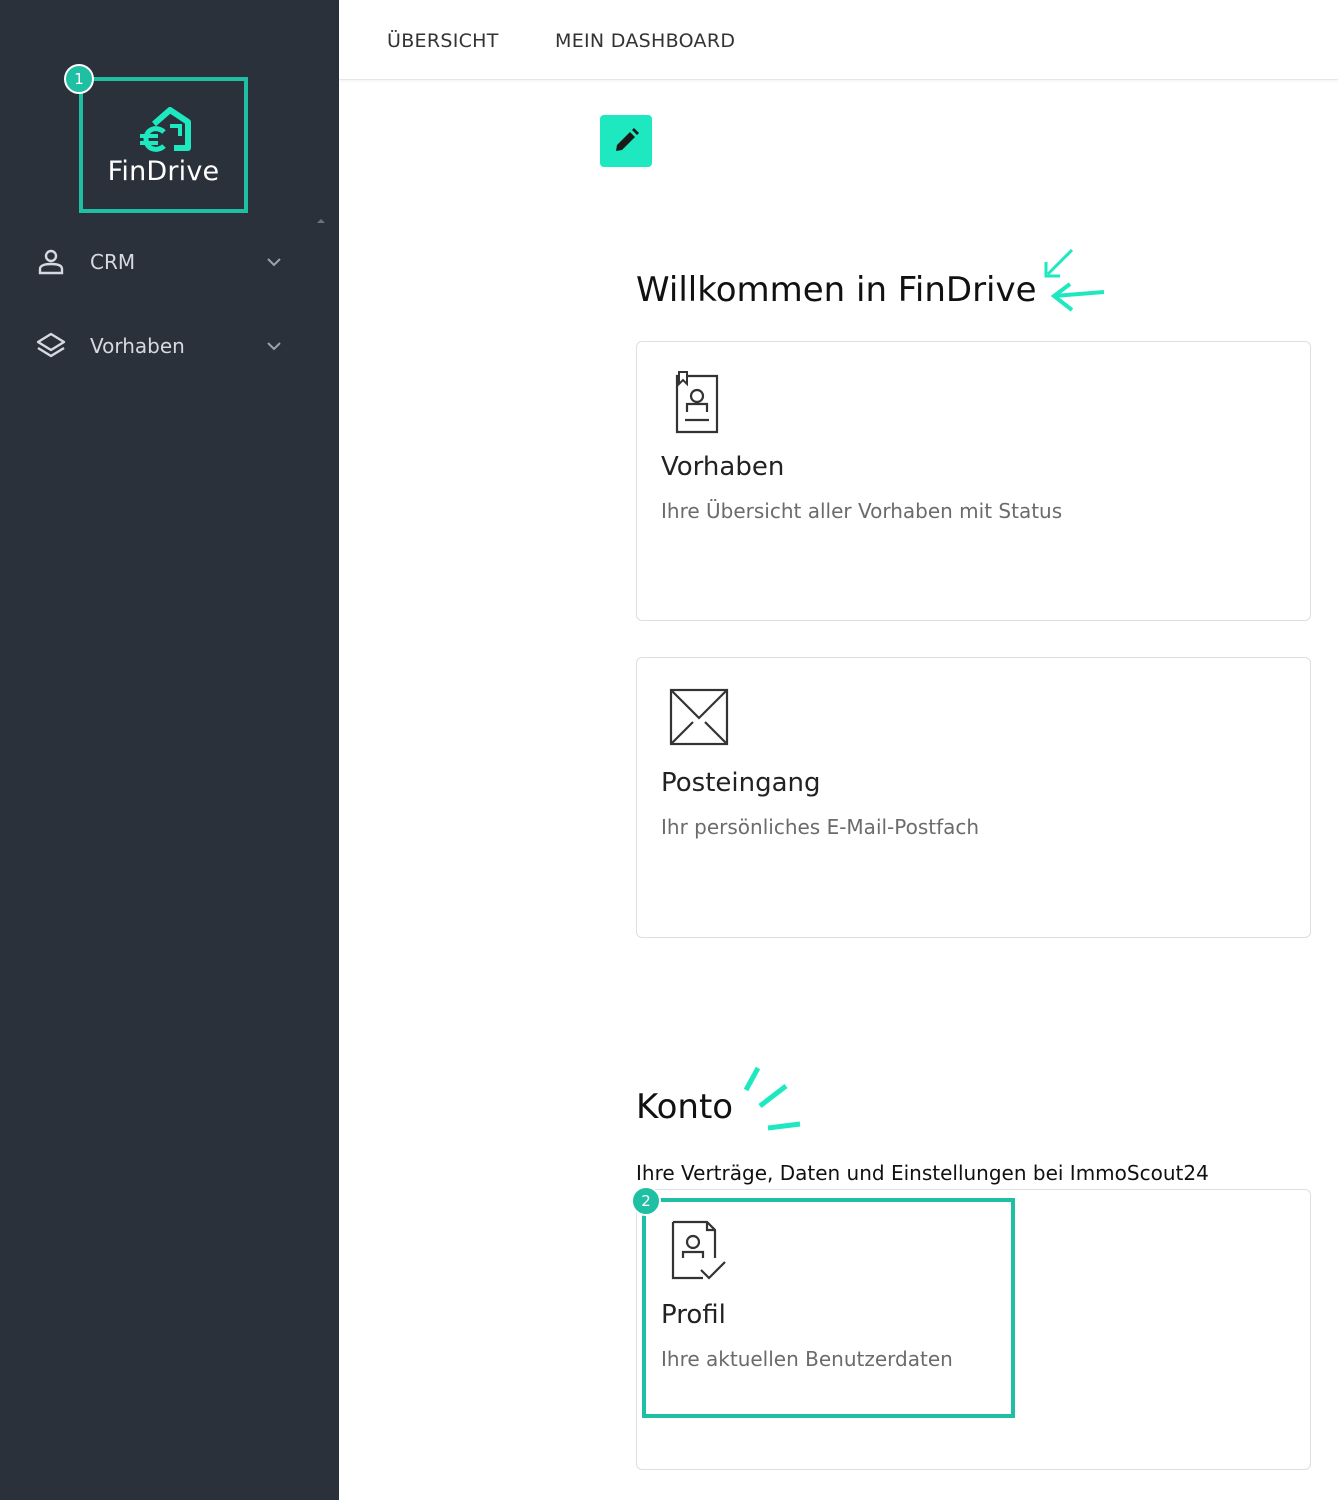 The width and height of the screenshot is (1338, 1500). Describe the element at coordinates (697, 402) in the screenshot. I see `clipboard-person-icon` at that location.